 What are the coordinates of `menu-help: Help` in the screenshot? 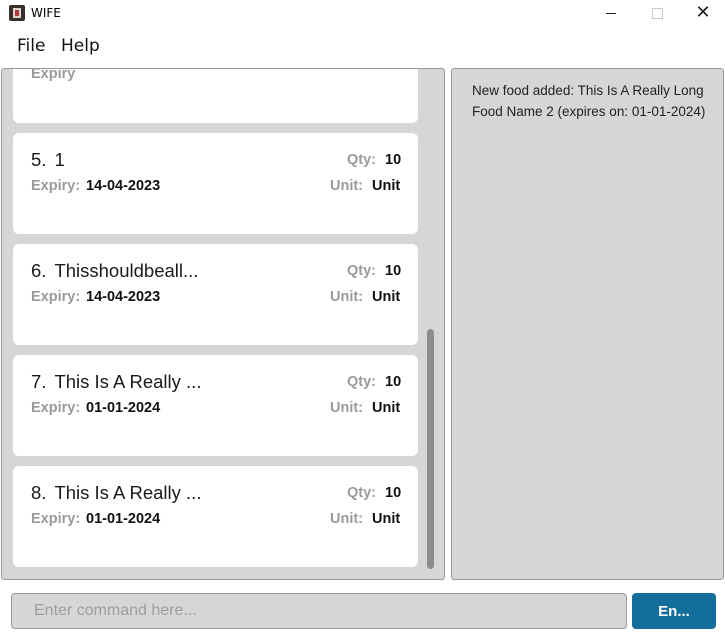 It's located at (80, 46).